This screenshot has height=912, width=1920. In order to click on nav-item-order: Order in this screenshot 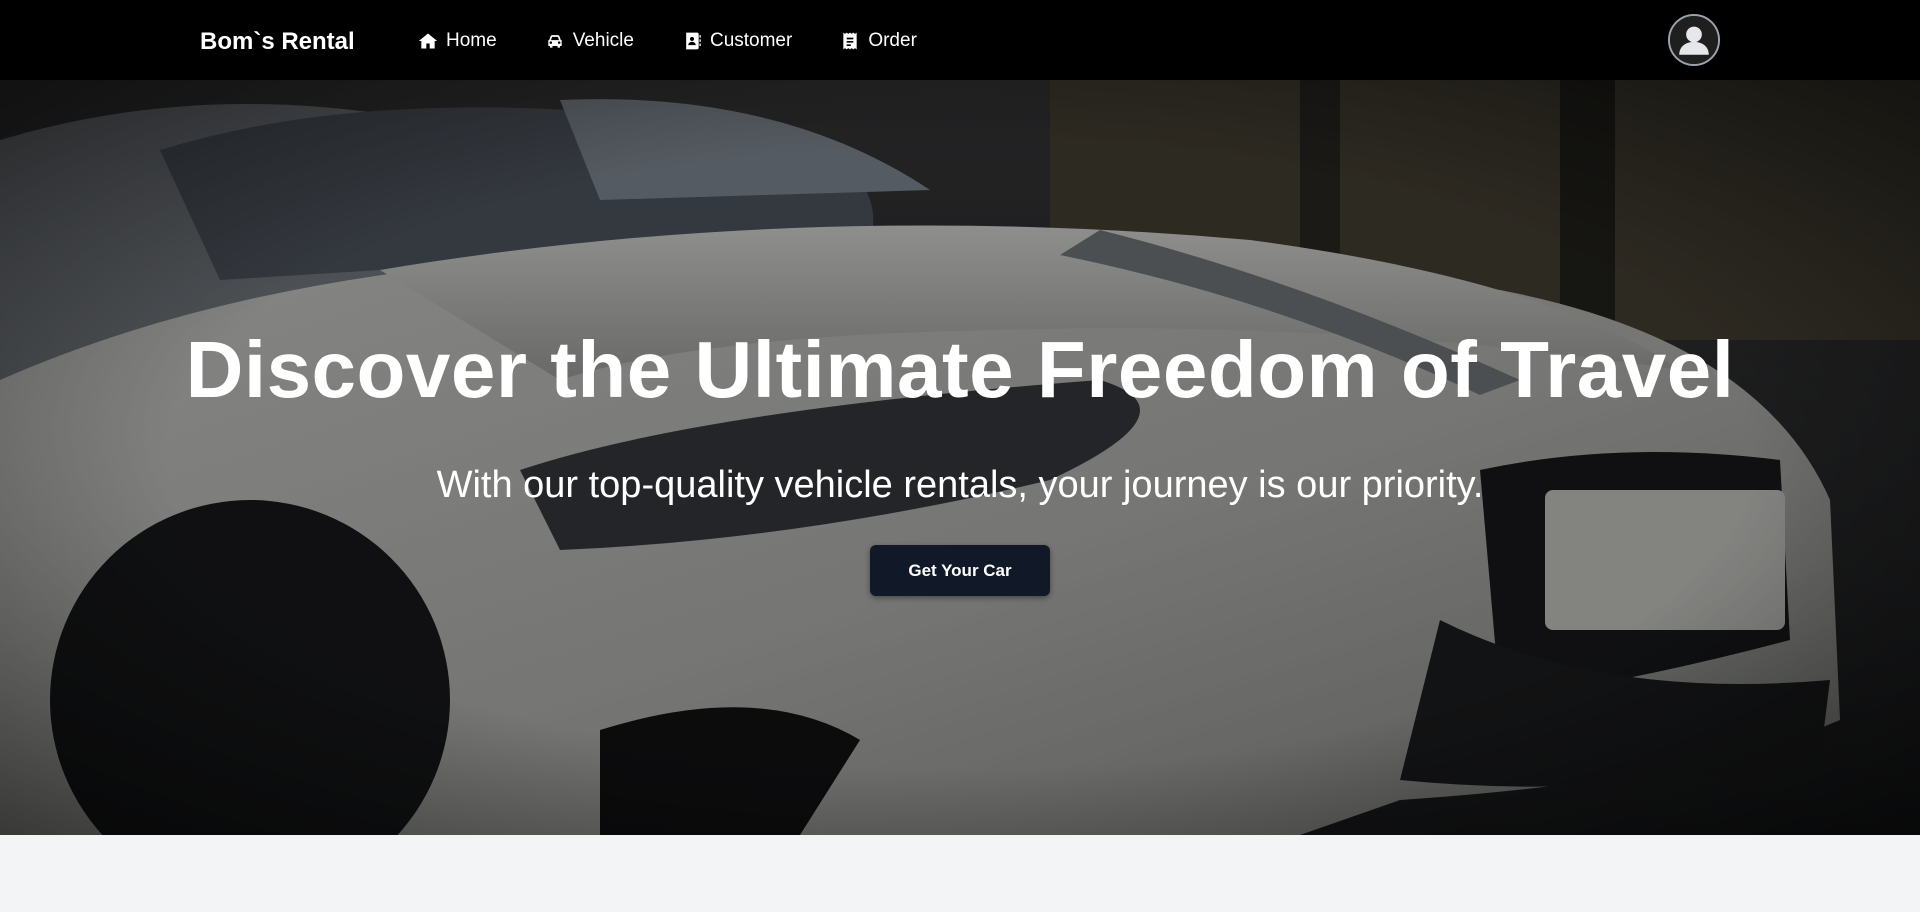, I will do `click(878, 41)`.